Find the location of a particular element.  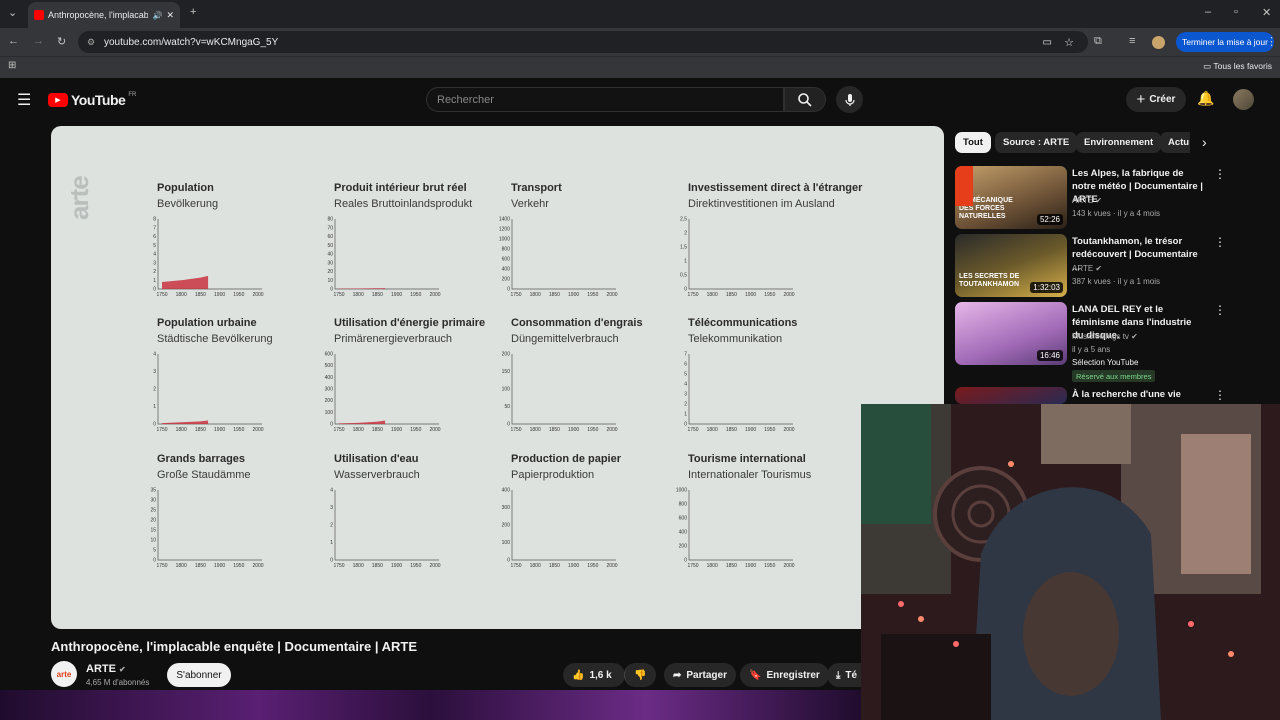

chart-title: Télécommunications is located at coordinates (743, 323).